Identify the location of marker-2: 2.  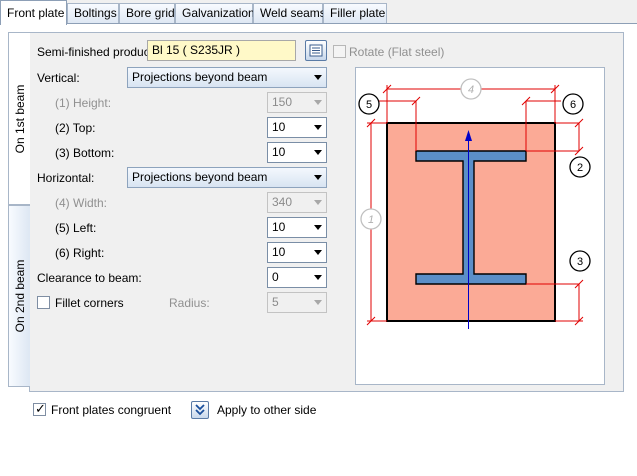
(580, 167).